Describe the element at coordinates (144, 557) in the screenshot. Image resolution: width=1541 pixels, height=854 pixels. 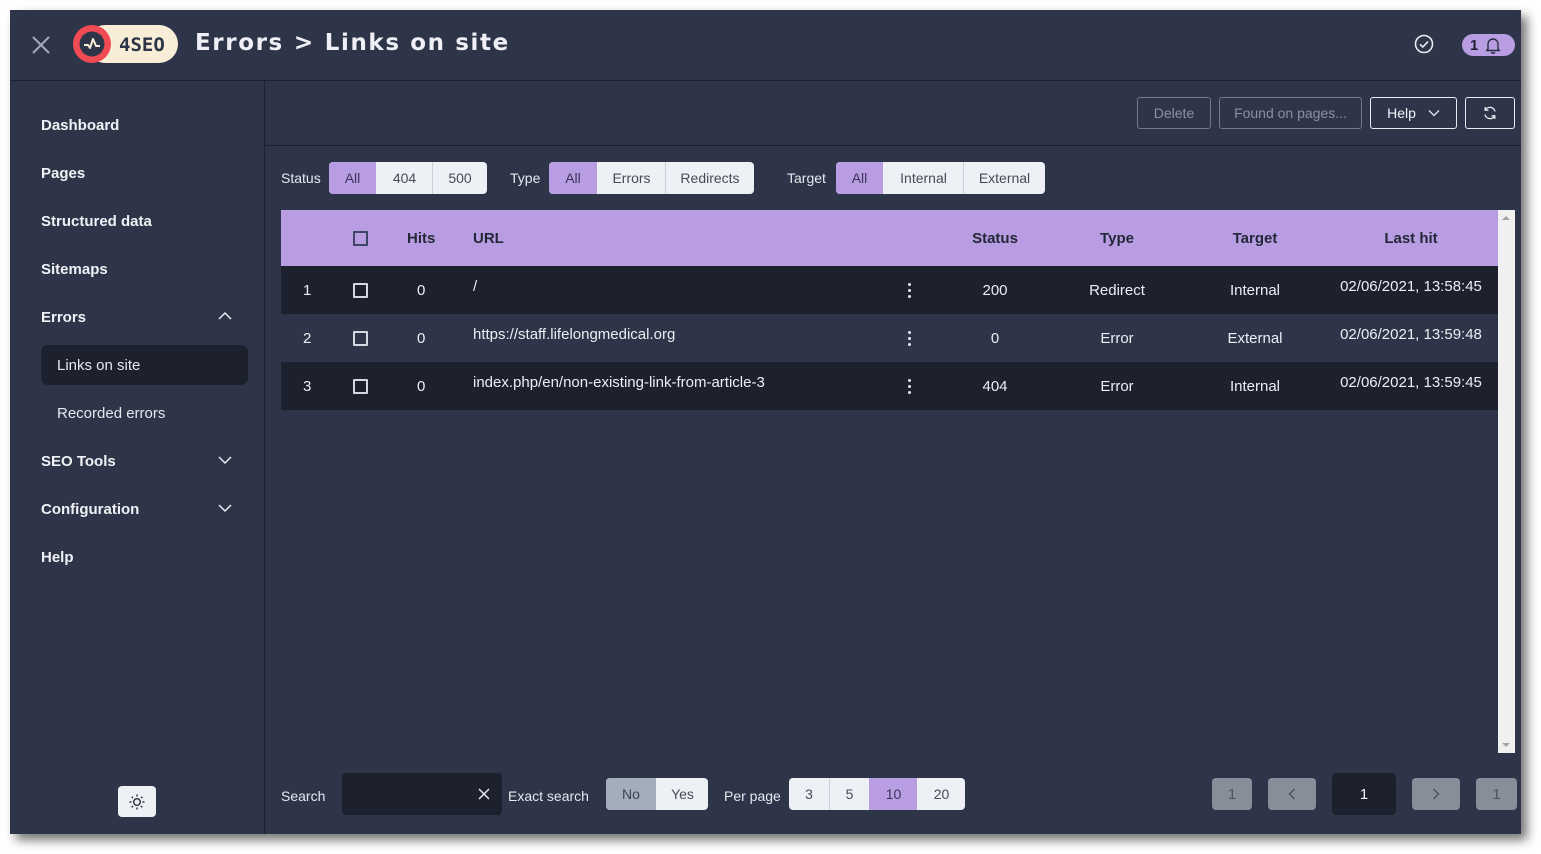
I see `sidebar-item-help: Help` at that location.